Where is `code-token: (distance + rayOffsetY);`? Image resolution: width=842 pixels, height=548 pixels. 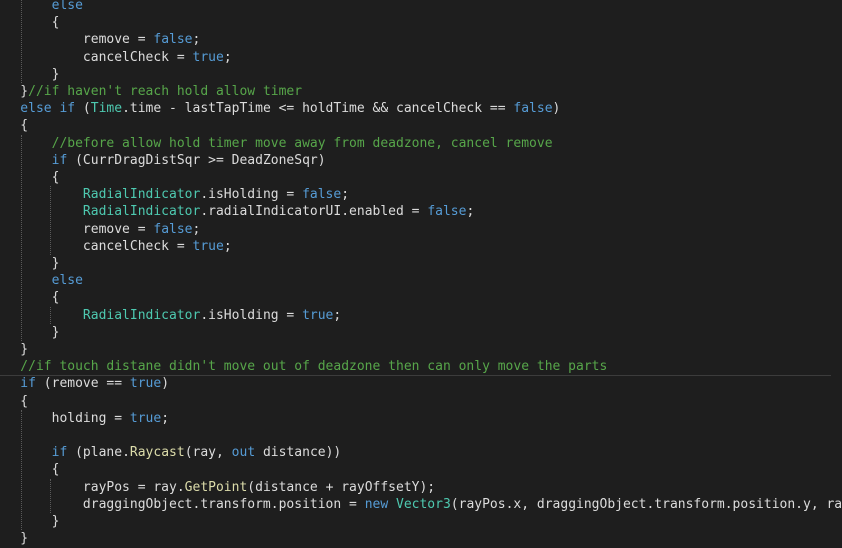 code-token: (distance + rayOffsetY); is located at coordinates (341, 487).